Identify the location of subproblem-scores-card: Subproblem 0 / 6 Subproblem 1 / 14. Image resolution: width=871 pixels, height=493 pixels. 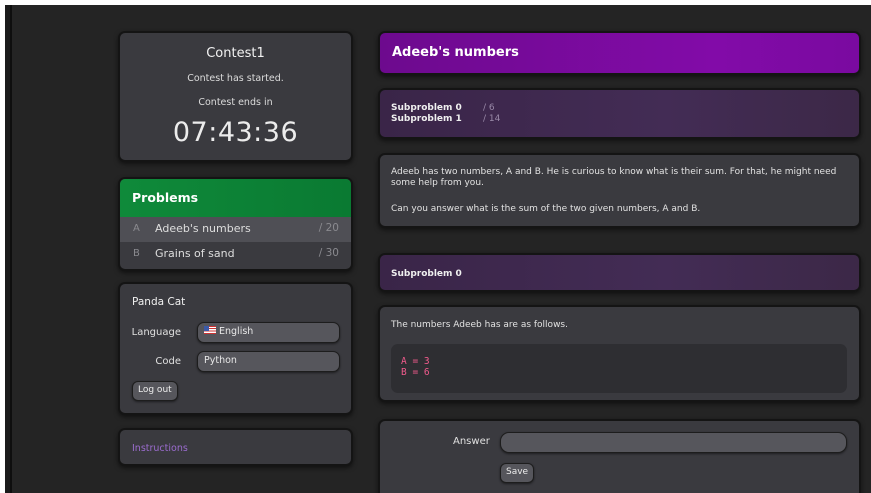
(619, 113).